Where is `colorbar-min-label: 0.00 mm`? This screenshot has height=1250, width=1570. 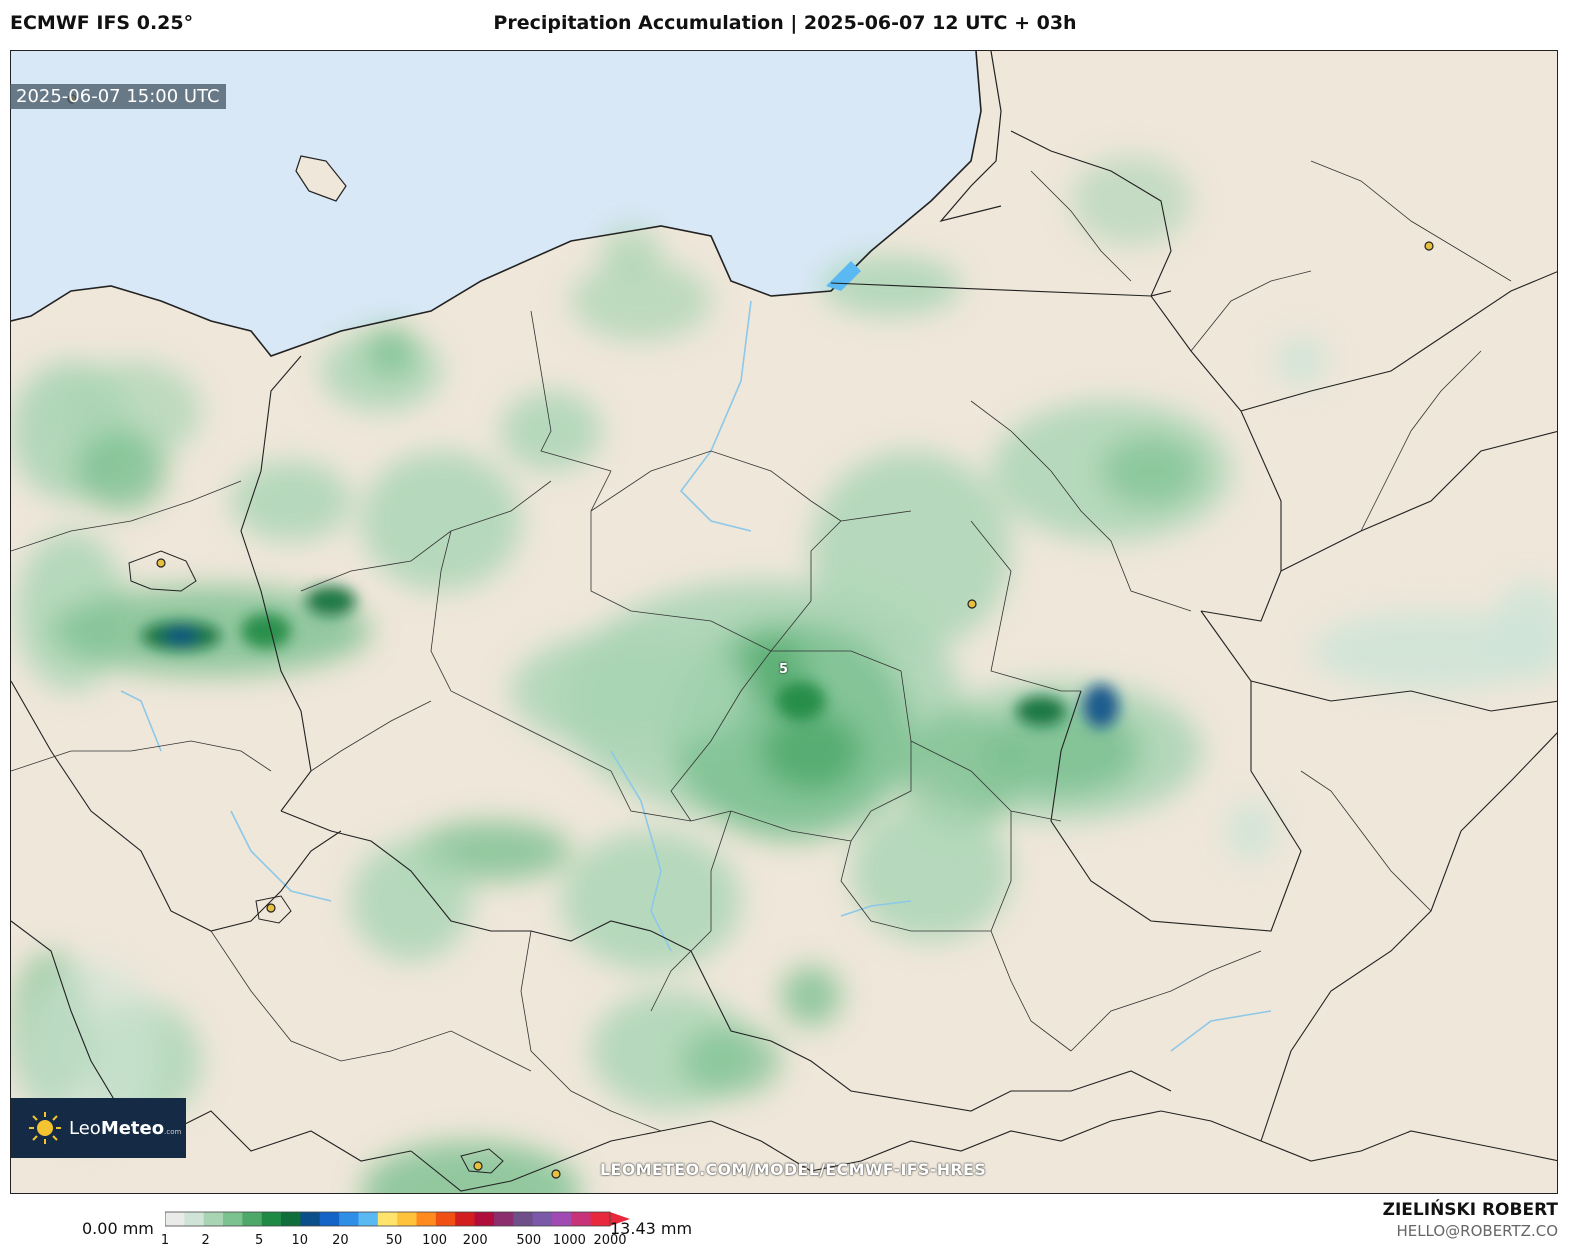
colorbar-min-label: 0.00 mm is located at coordinates (118, 1228).